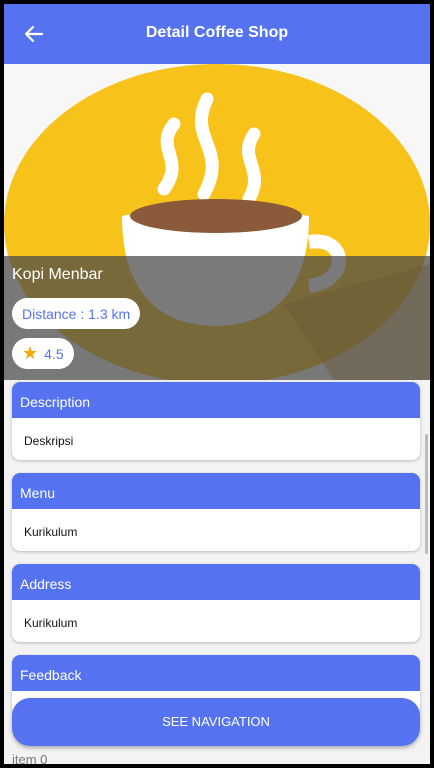 The image size is (434, 768). Describe the element at coordinates (426, 494) in the screenshot. I see `scrollbar` at that location.